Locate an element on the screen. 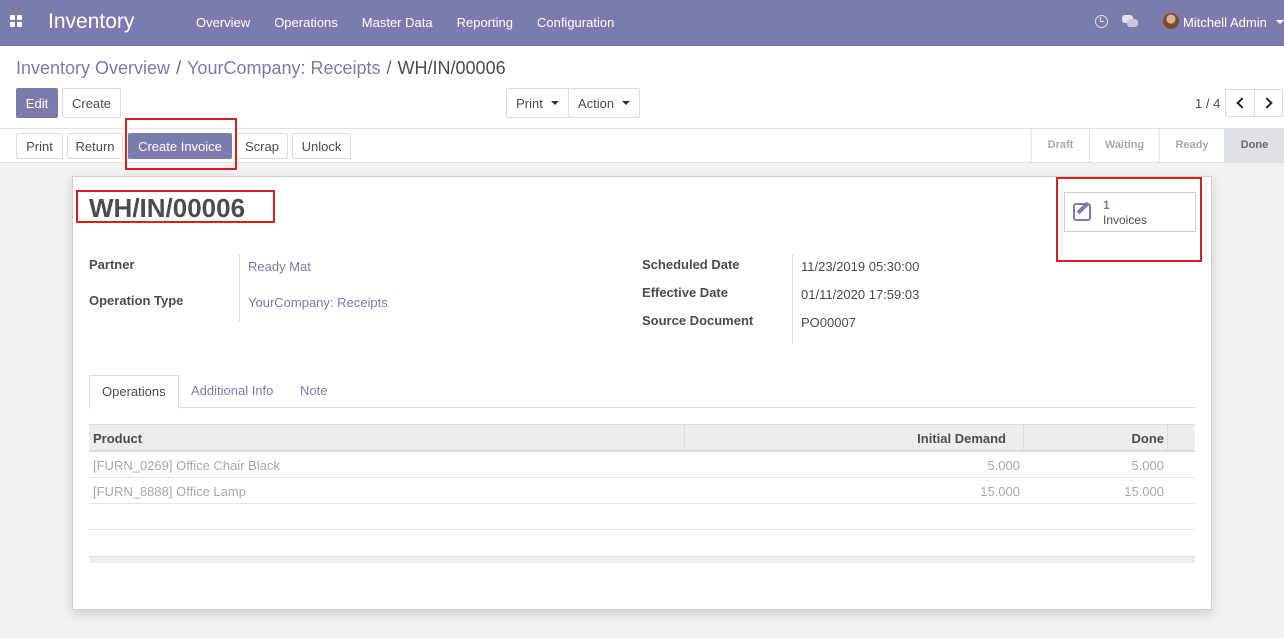  breadcrumb-current: WH/IN/00006 is located at coordinates (451, 68).